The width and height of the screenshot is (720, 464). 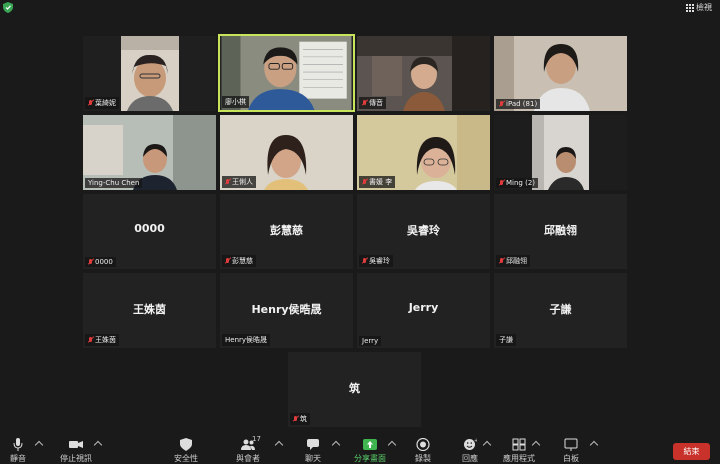 I want to click on participant-name: Henry侯晧晟, so click(x=246, y=340).